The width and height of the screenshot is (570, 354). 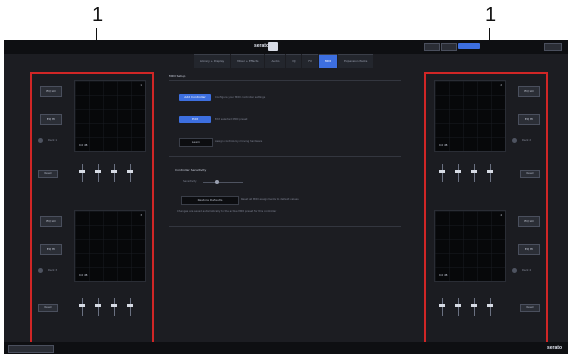 I want to click on add-controller-button: Add Controller, so click(x=195, y=97).